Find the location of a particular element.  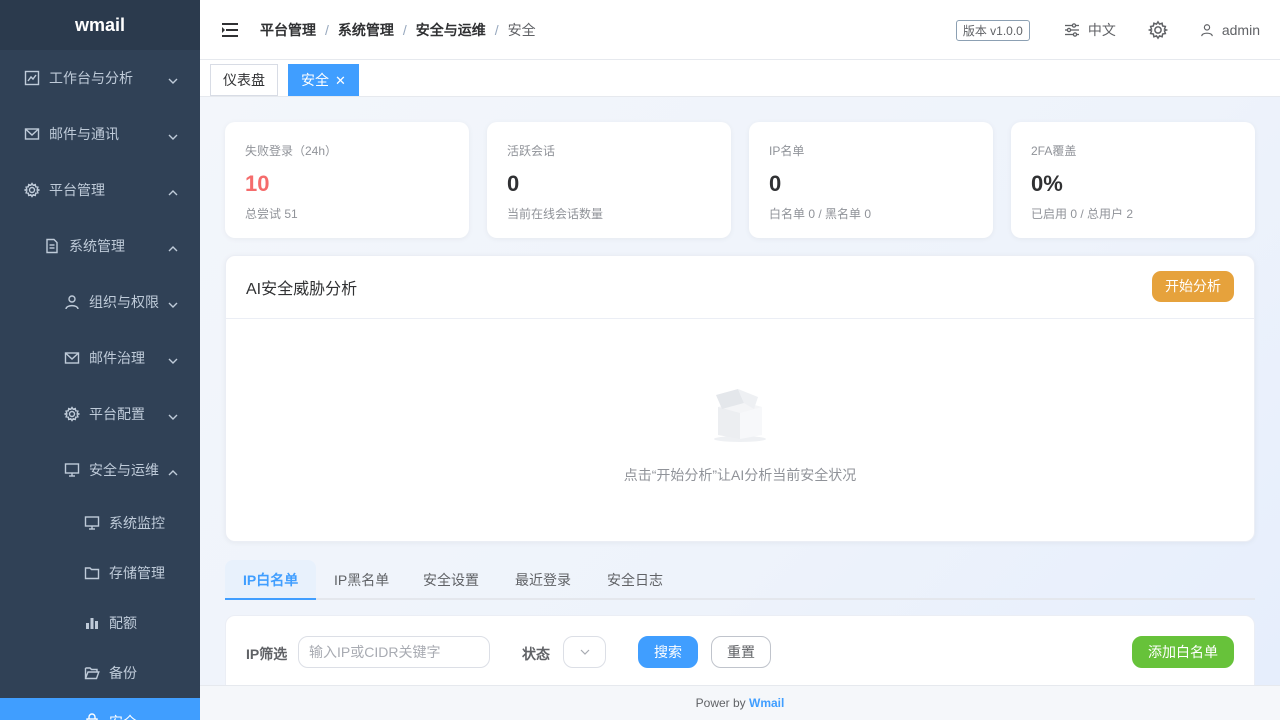

sidebar-item-label: 邮件与通讯 is located at coordinates (84, 134).